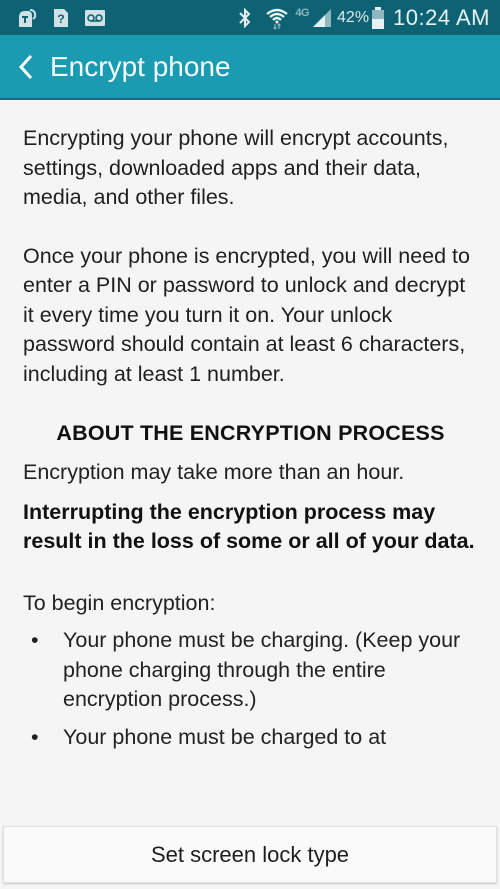 The width and height of the screenshot is (500, 889). Describe the element at coordinates (250, 67) in the screenshot. I see `app-bar: Encrypt phone` at that location.